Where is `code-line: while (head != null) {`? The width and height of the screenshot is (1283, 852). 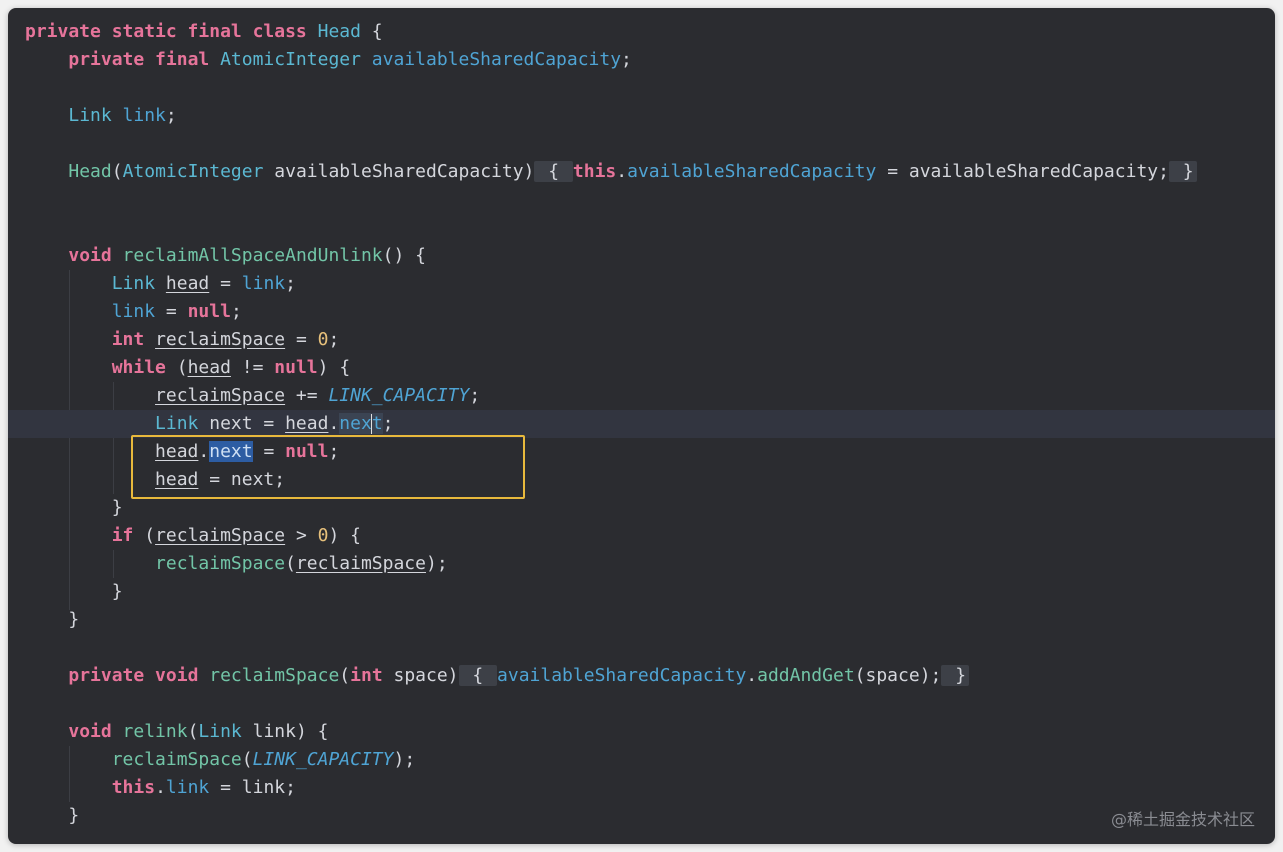 code-line: while (head != null) { is located at coordinates (641, 368).